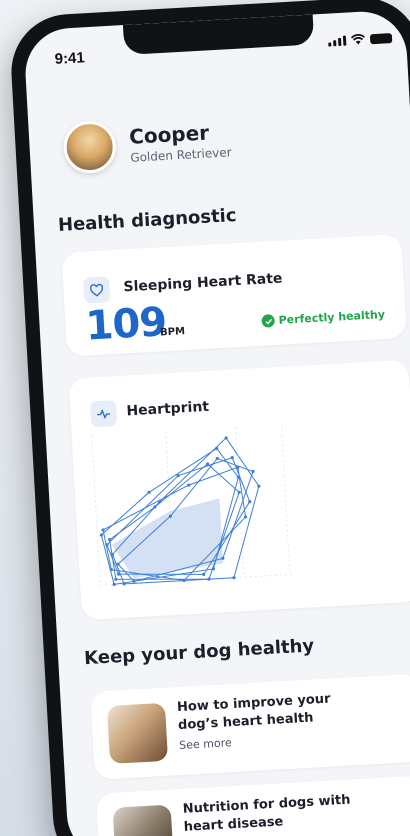 The height and width of the screenshot is (836, 410). I want to click on health-status-badge: Perfectly healthy, so click(323, 318).